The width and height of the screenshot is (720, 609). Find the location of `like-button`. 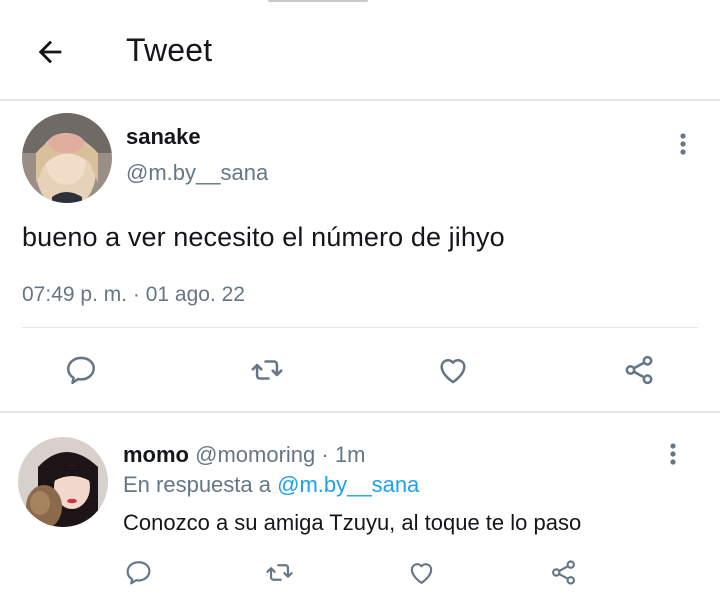

like-button is located at coordinates (453, 370).